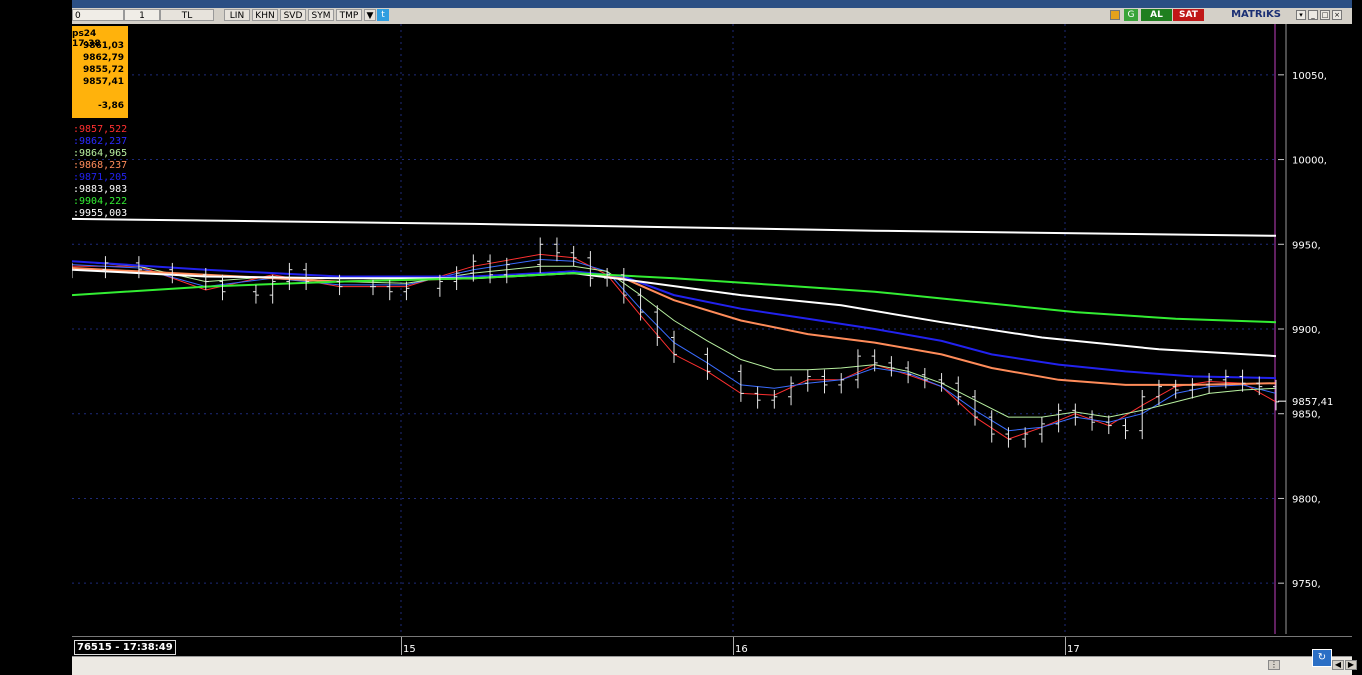 This screenshot has height=675, width=1362. I want to click on g-button: G, so click(1131, 15).